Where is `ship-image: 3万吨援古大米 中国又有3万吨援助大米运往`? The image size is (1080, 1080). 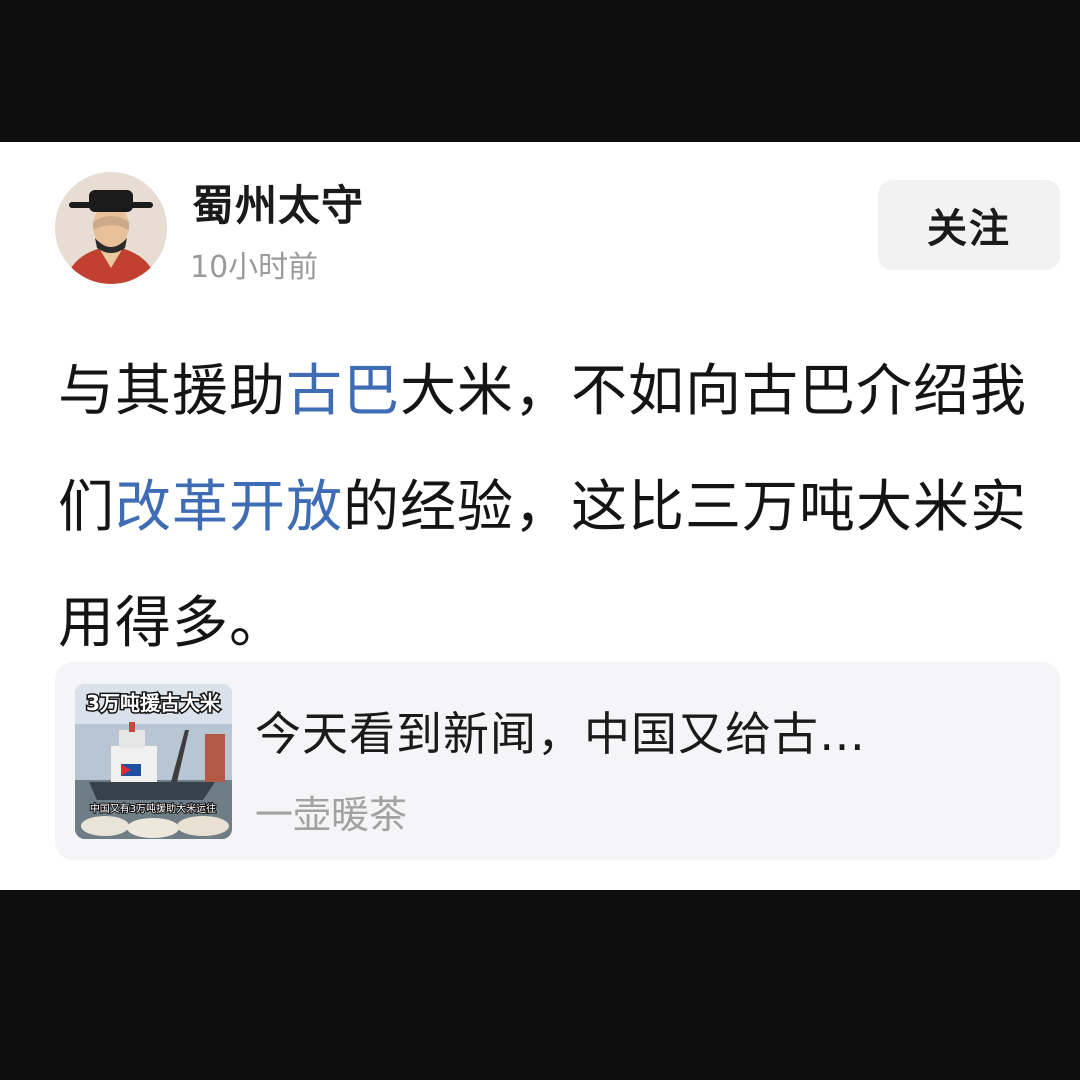
ship-image: 3万吨援古大米 中国又有3万吨援助大米运往 is located at coordinates (153, 761).